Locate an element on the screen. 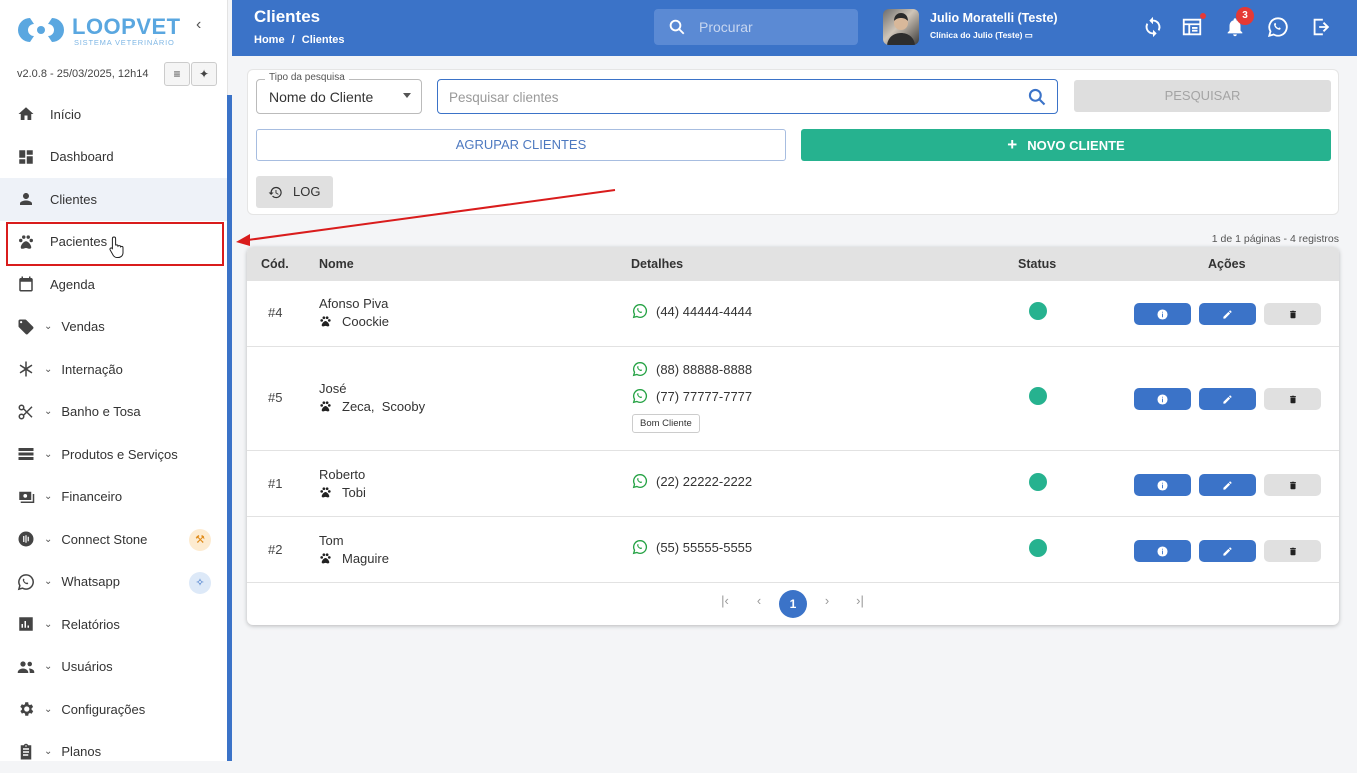 The image size is (1357, 773). last-page-icon: ›| is located at coordinates (860, 600).